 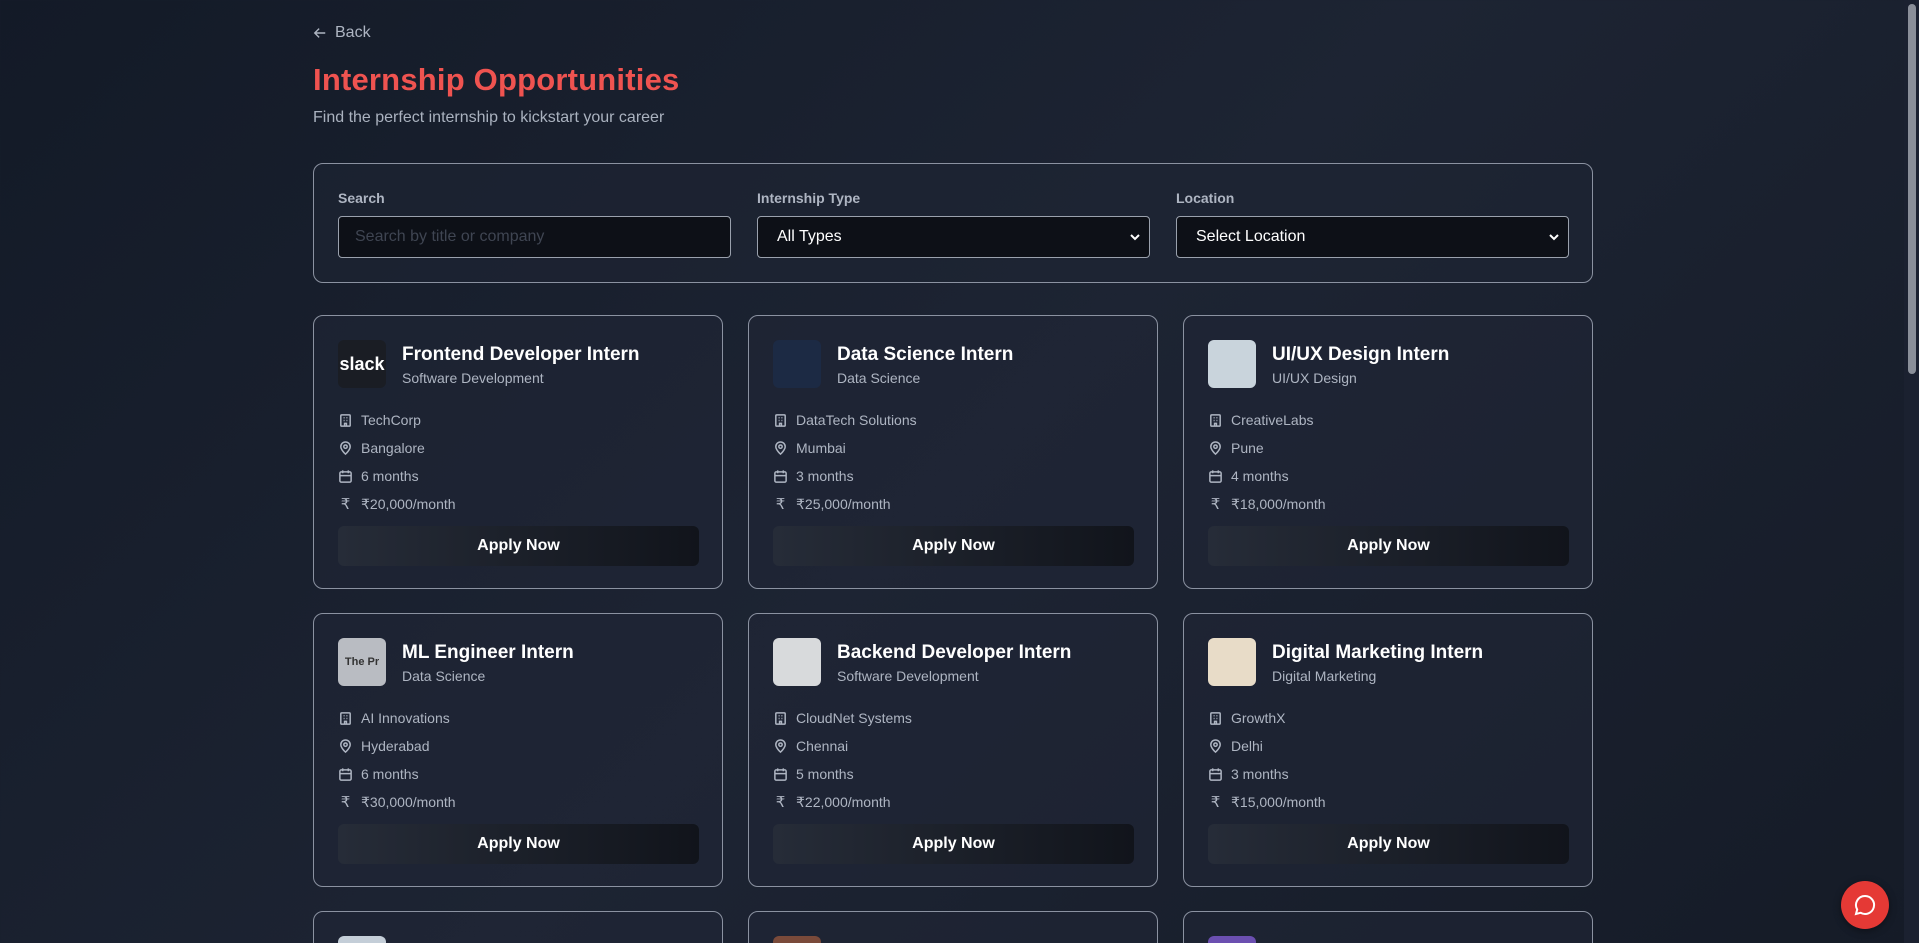 What do you see at coordinates (953, 237) in the screenshot?
I see `type-select: All Types` at bounding box center [953, 237].